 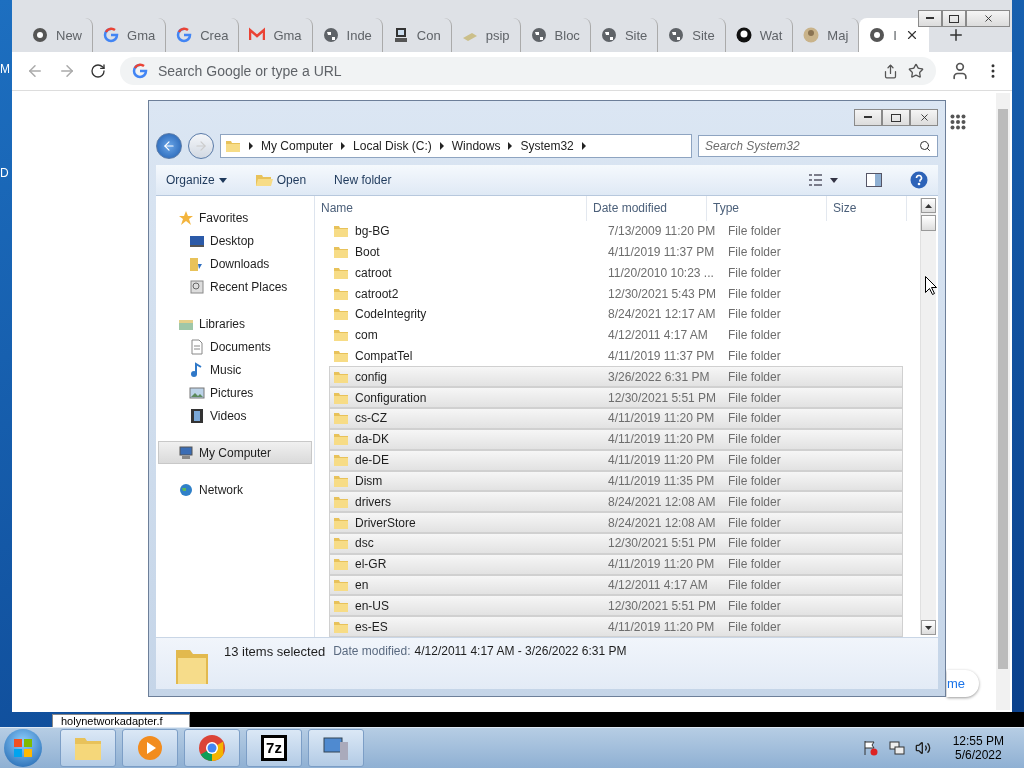 What do you see at coordinates (616, 460) in the screenshot?
I see `file-row: de-DE 4/11/2019 11:20 PM File folder` at bounding box center [616, 460].